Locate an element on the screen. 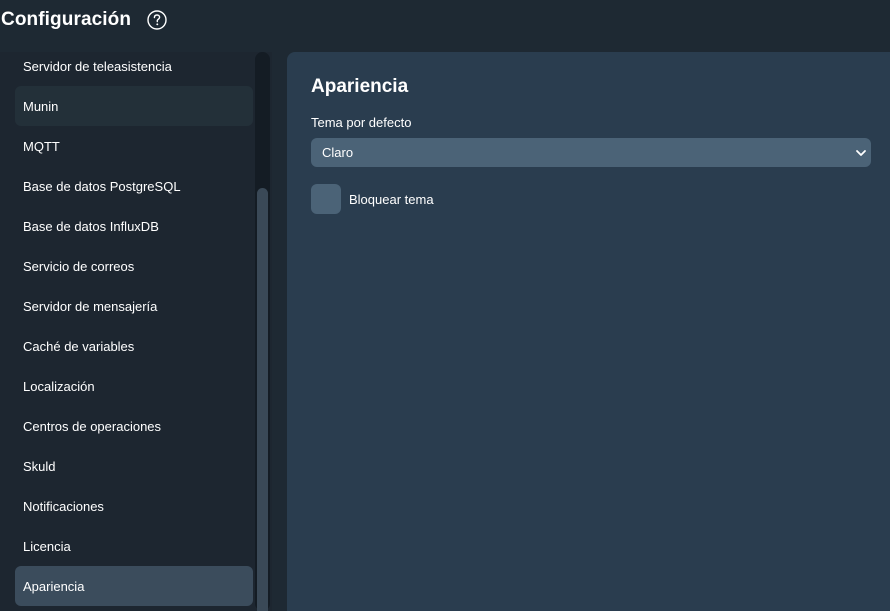  sidebar-item: Caché de variables is located at coordinates (134, 346).